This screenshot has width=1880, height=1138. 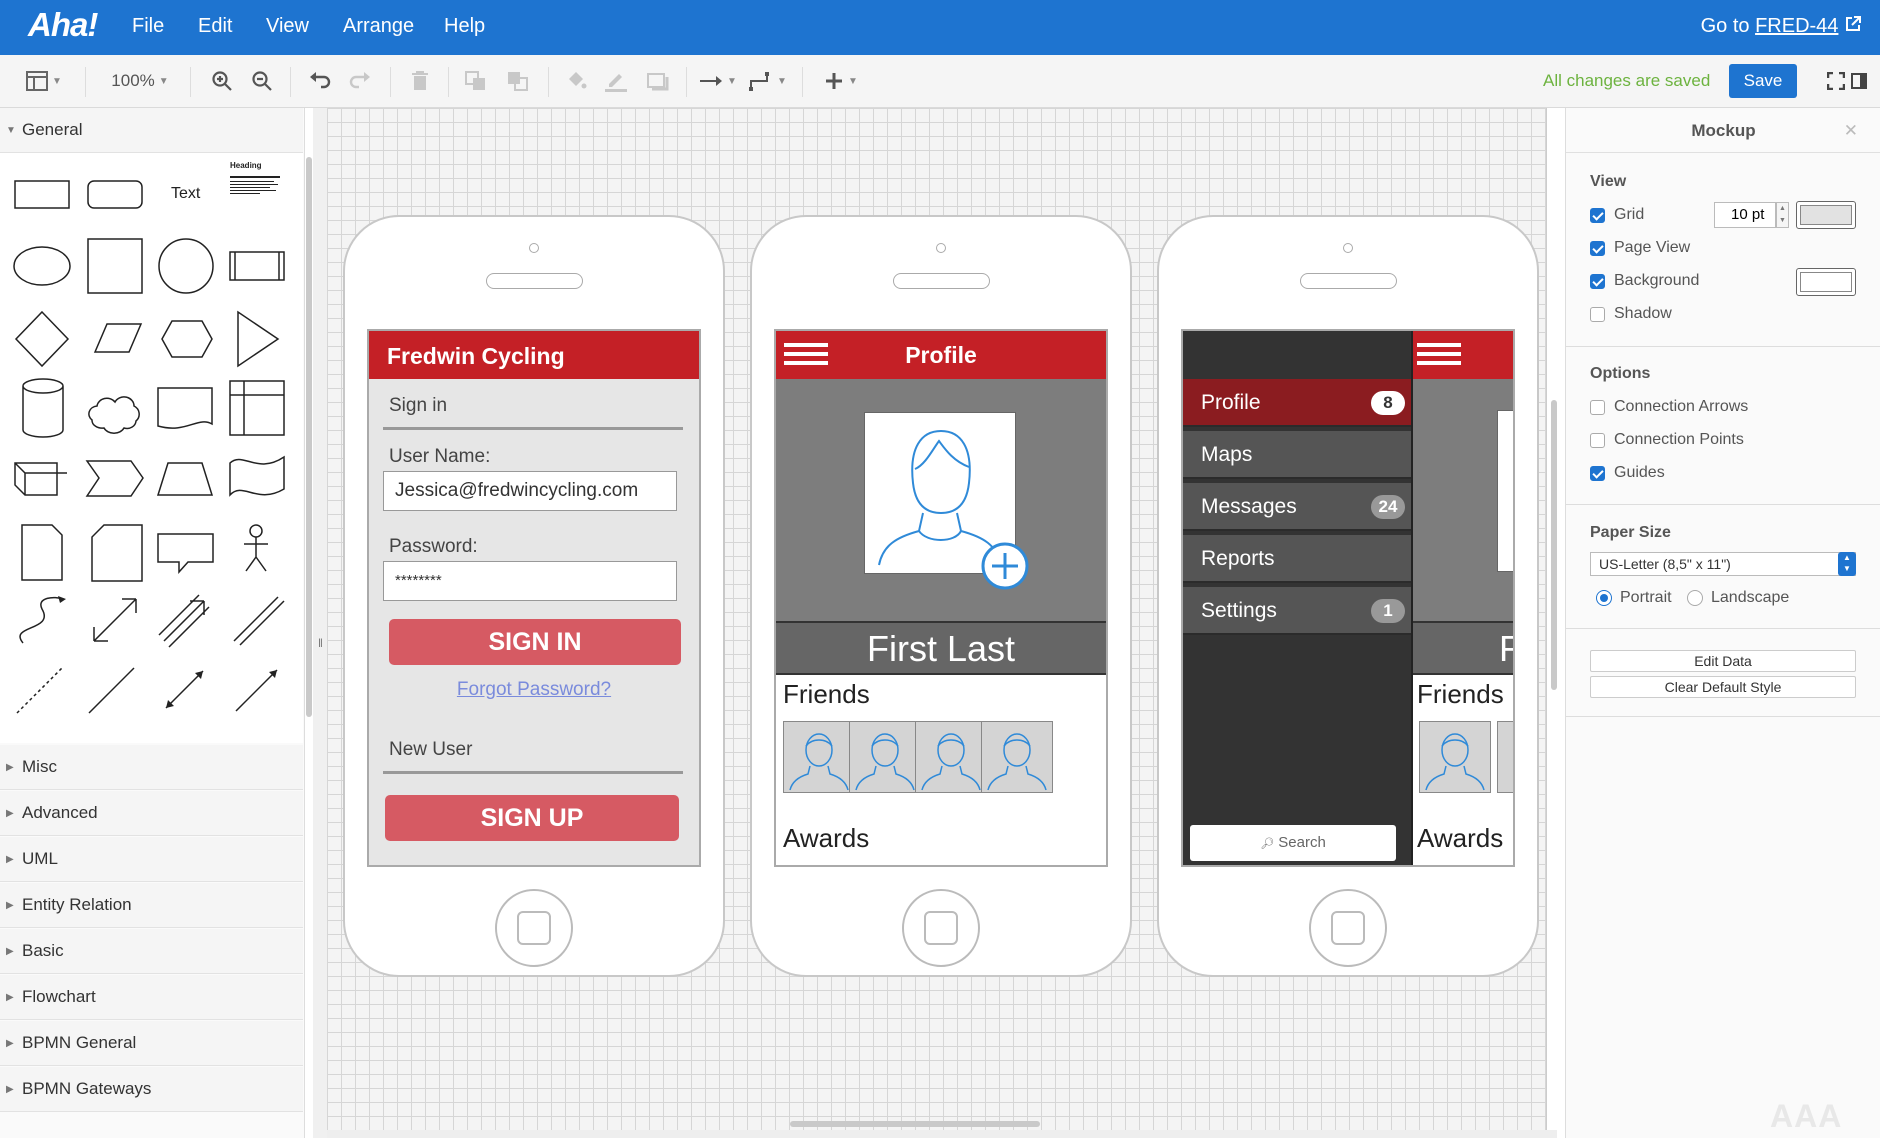 What do you see at coordinates (1644, 281) in the screenshot?
I see `background-checkbox: Background` at bounding box center [1644, 281].